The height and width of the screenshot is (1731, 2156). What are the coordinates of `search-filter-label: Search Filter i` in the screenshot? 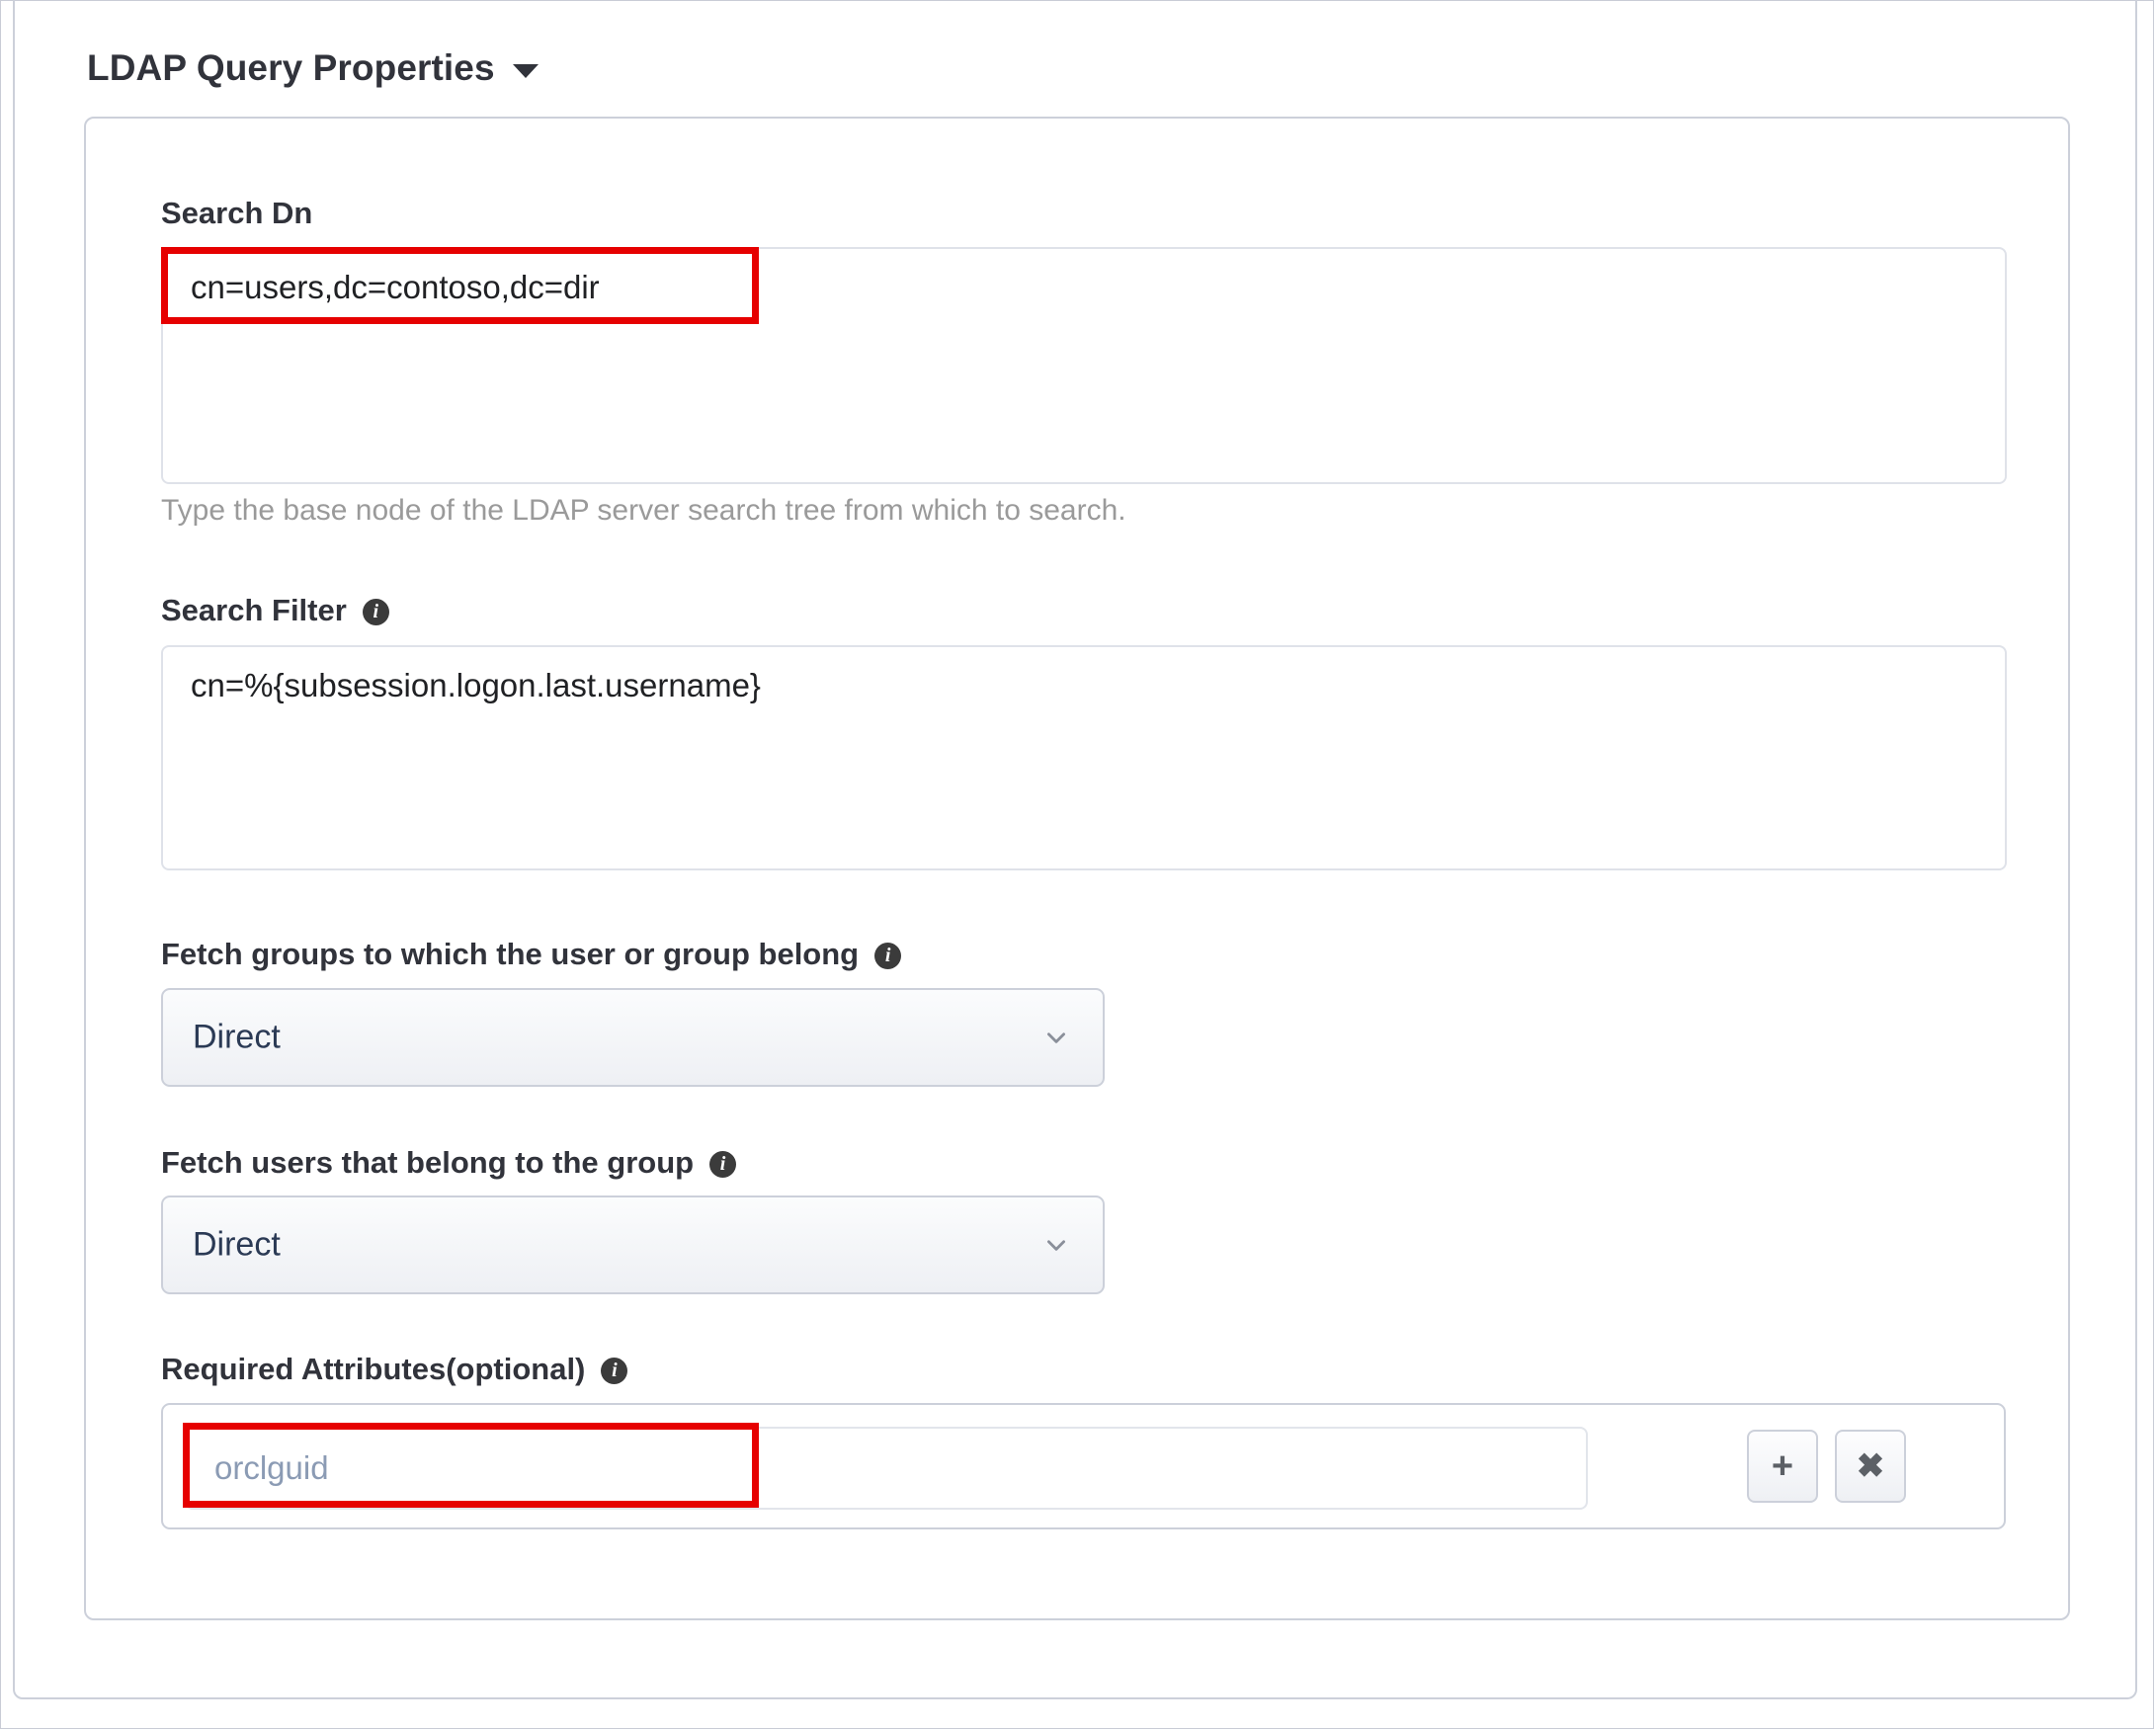 It's located at (275, 610).